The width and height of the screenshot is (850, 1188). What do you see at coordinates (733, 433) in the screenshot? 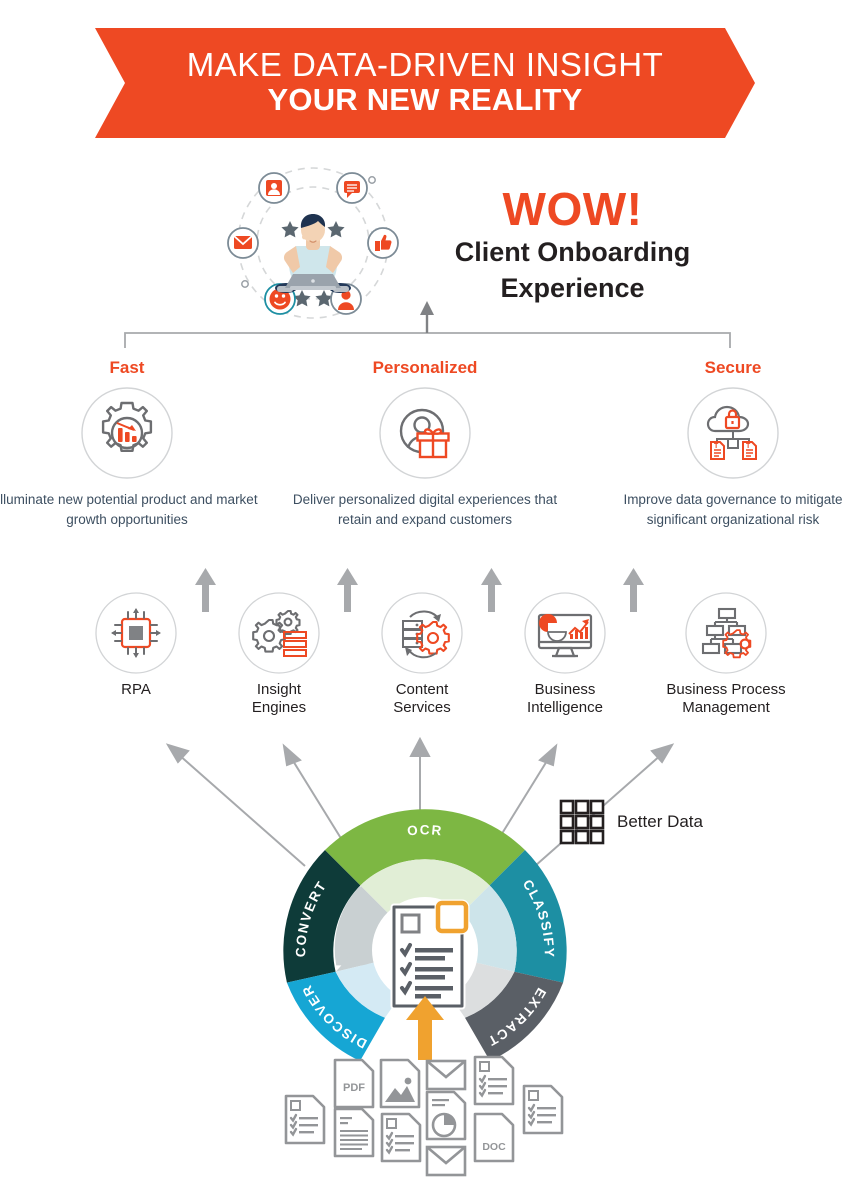
I see `cloud-lock-documents-icon: TT` at bounding box center [733, 433].